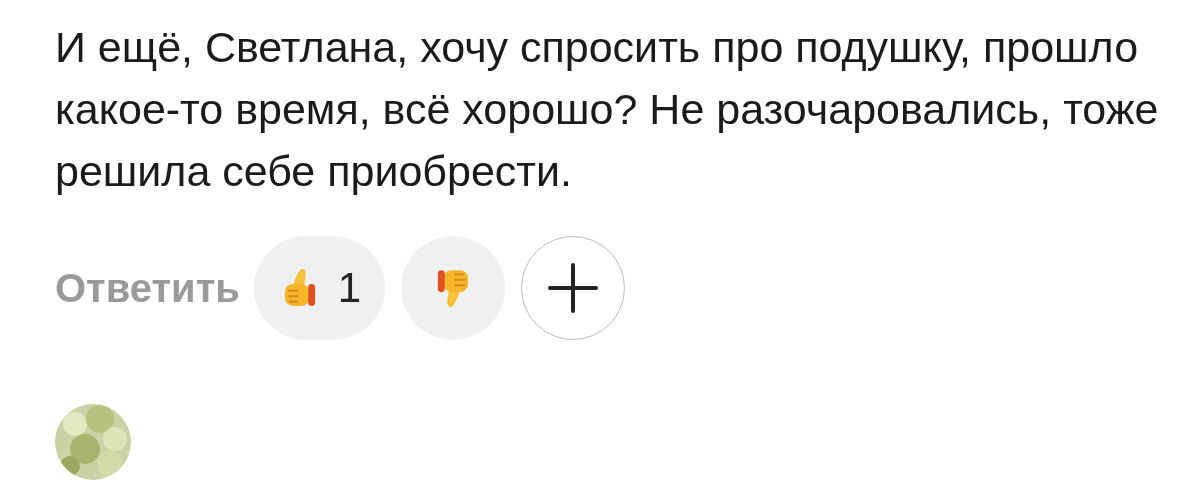 Image resolution: width=1200 pixels, height=491 pixels. What do you see at coordinates (573, 288) in the screenshot?
I see `plus-icon` at bounding box center [573, 288].